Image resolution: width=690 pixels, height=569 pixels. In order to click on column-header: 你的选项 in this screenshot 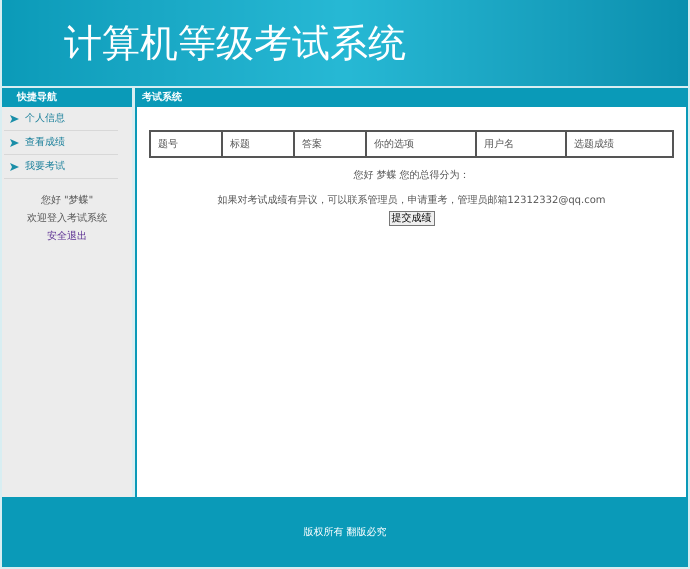, I will do `click(422, 144)`.